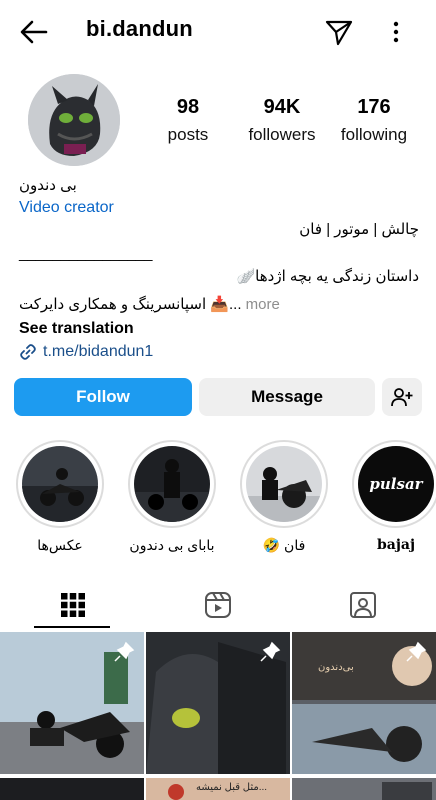 This screenshot has width=436, height=800. What do you see at coordinates (359, 229) in the screenshot?
I see `bio-tags: چالش | موتور | فان` at bounding box center [359, 229].